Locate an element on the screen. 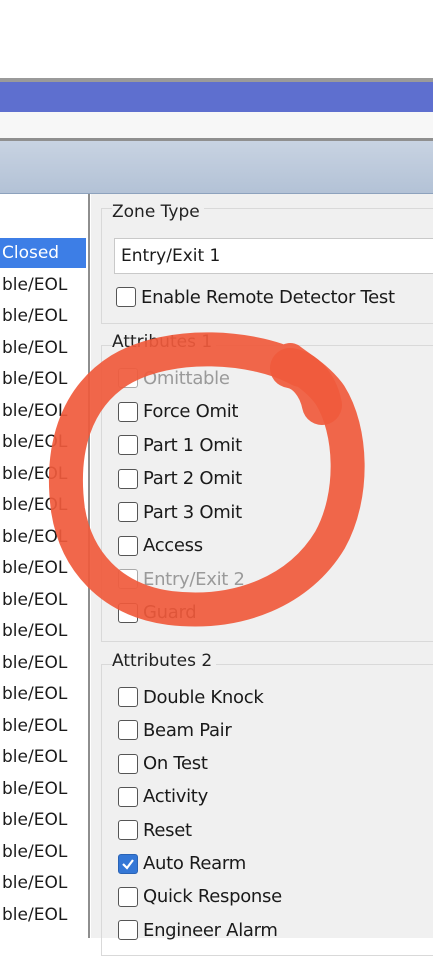 The height and width of the screenshot is (956, 433). attributes1-checkbox-entry-exit-2: Entry/Exit 2 is located at coordinates (181, 579).